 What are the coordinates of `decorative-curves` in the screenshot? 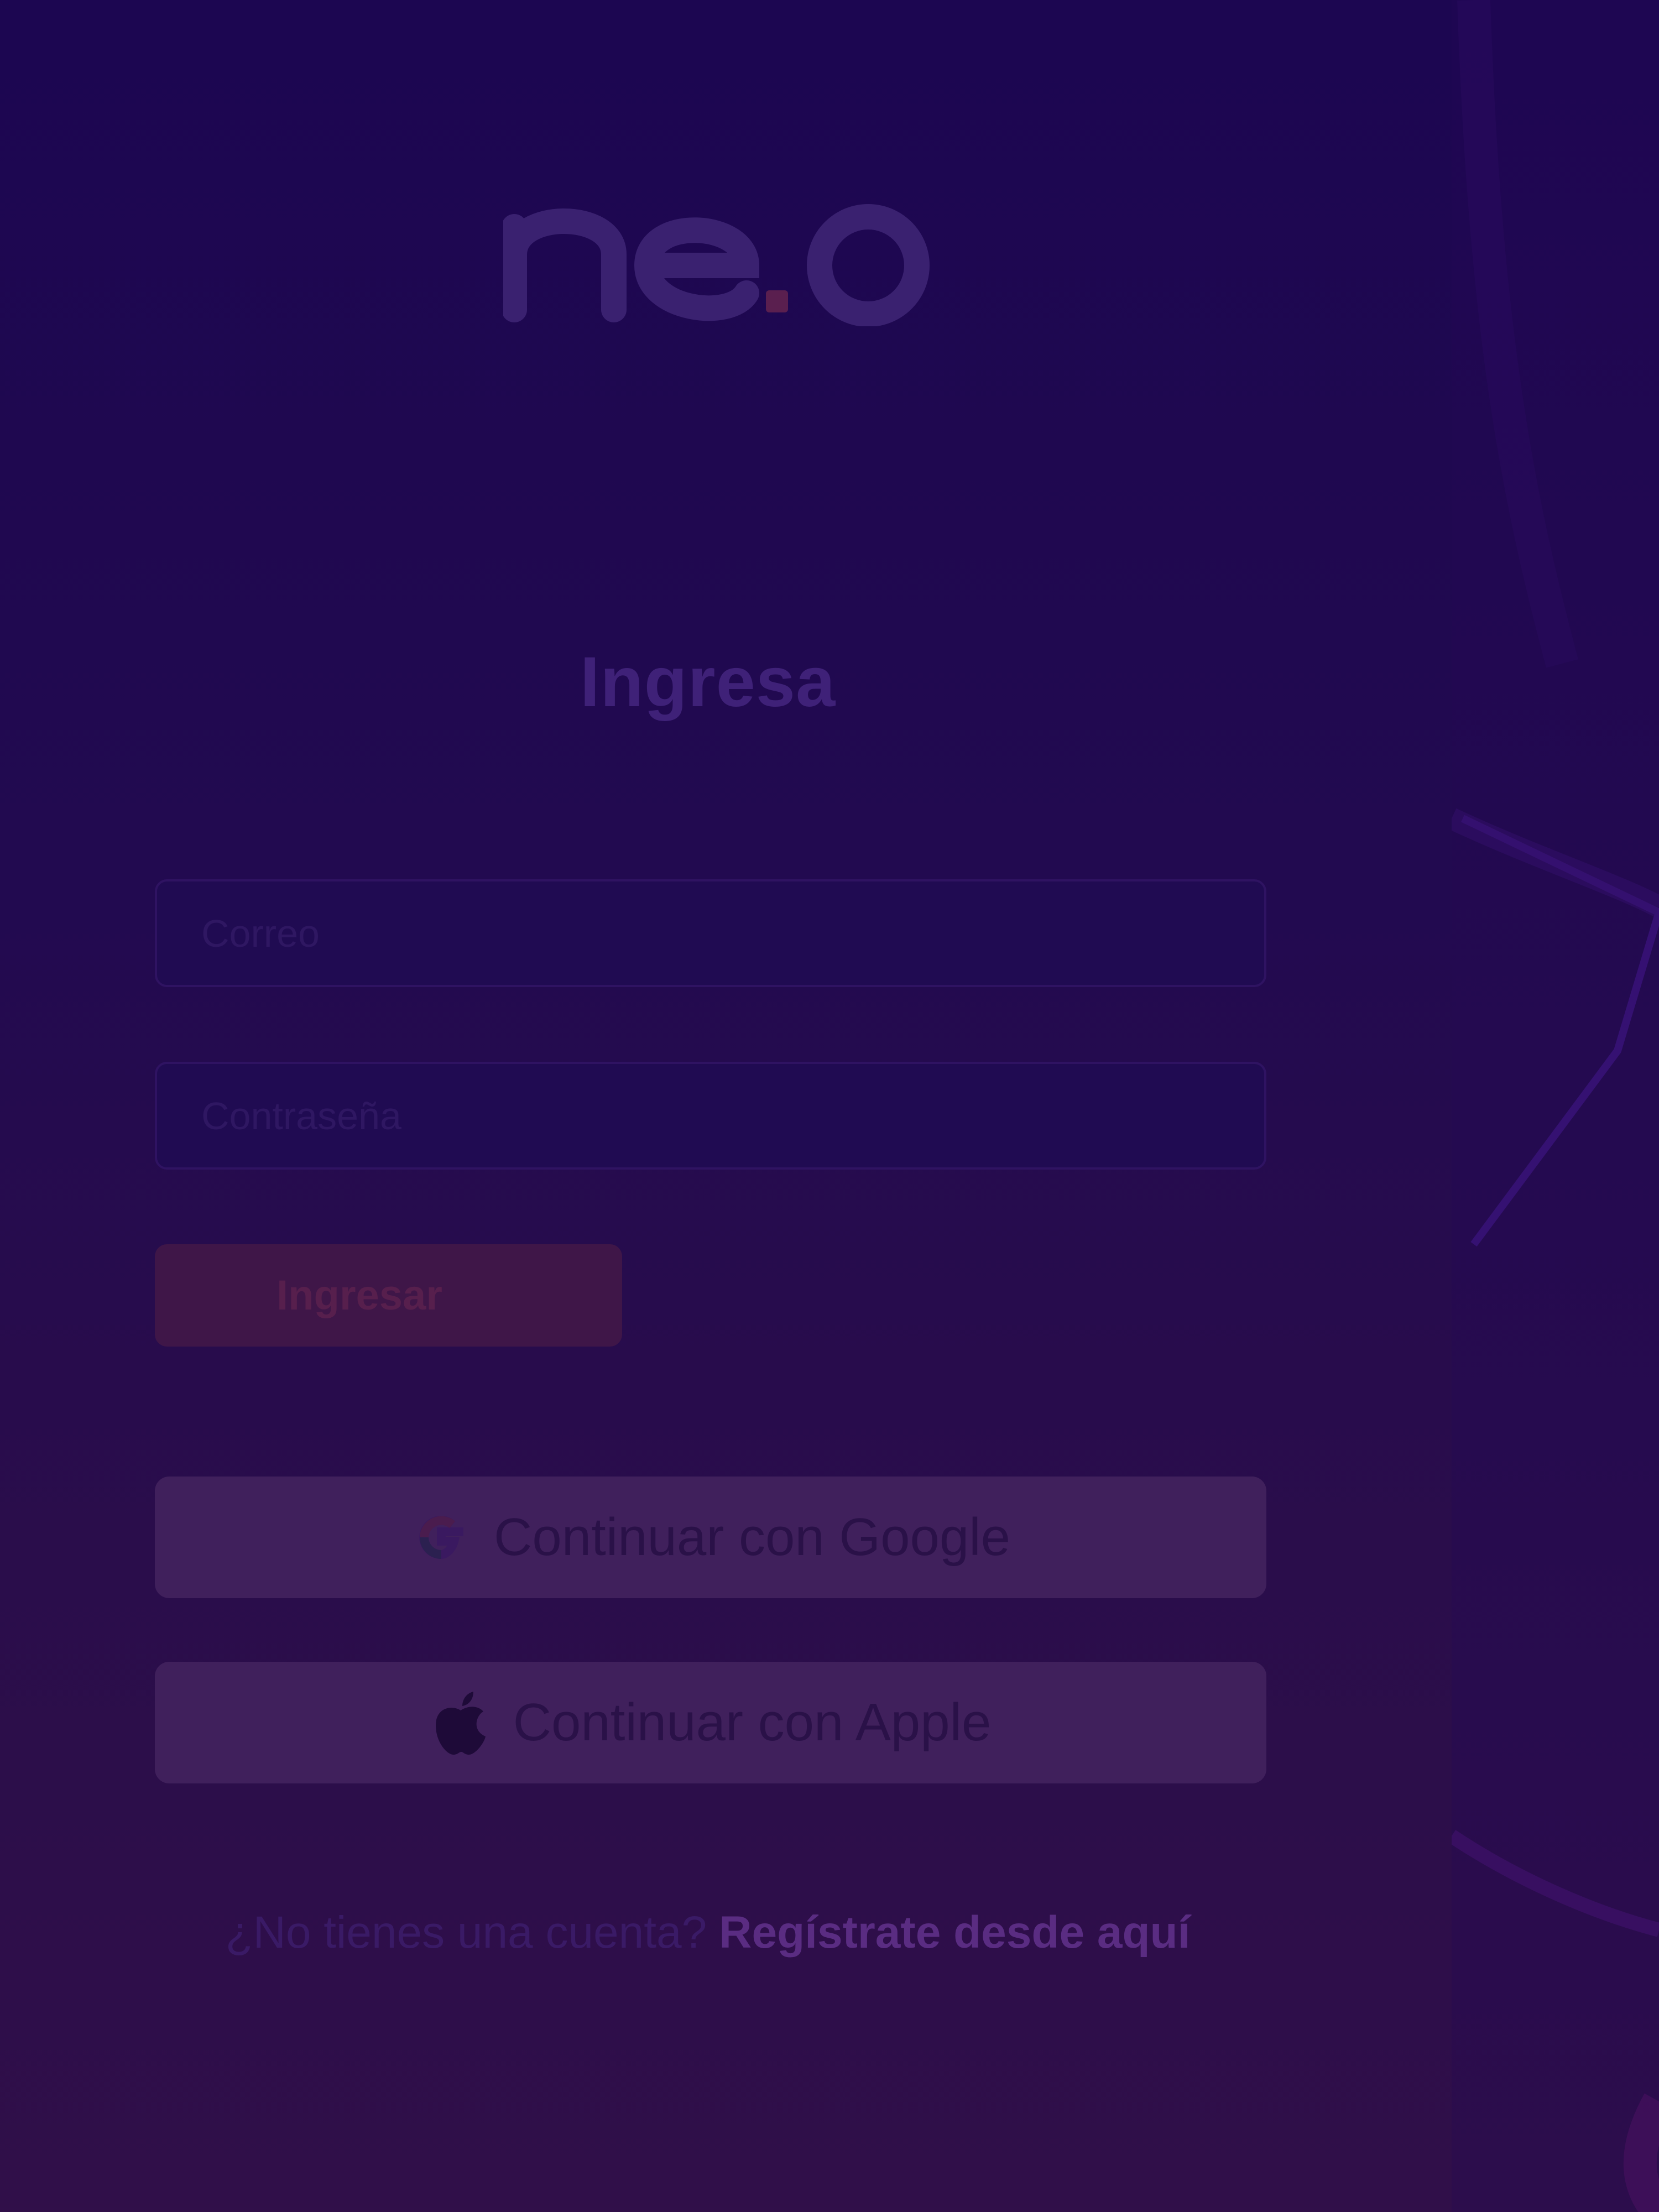 It's located at (1556, 1106).